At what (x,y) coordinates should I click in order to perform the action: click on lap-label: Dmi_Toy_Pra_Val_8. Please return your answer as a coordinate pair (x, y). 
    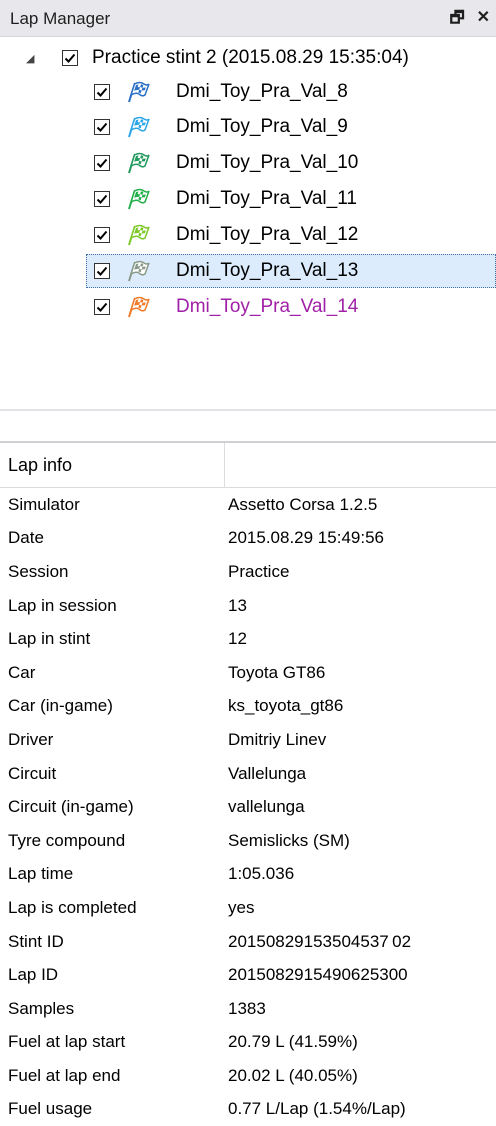
    Looking at the image, I should click on (262, 91).